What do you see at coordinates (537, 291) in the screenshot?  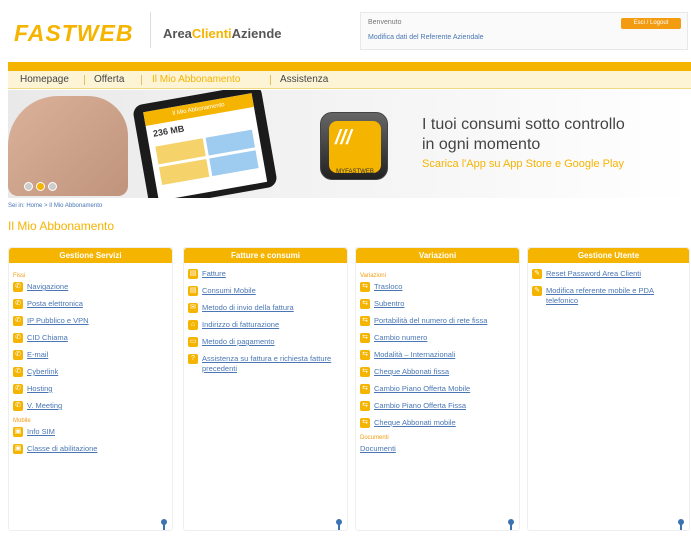 I see `edit-icon: ✎` at bounding box center [537, 291].